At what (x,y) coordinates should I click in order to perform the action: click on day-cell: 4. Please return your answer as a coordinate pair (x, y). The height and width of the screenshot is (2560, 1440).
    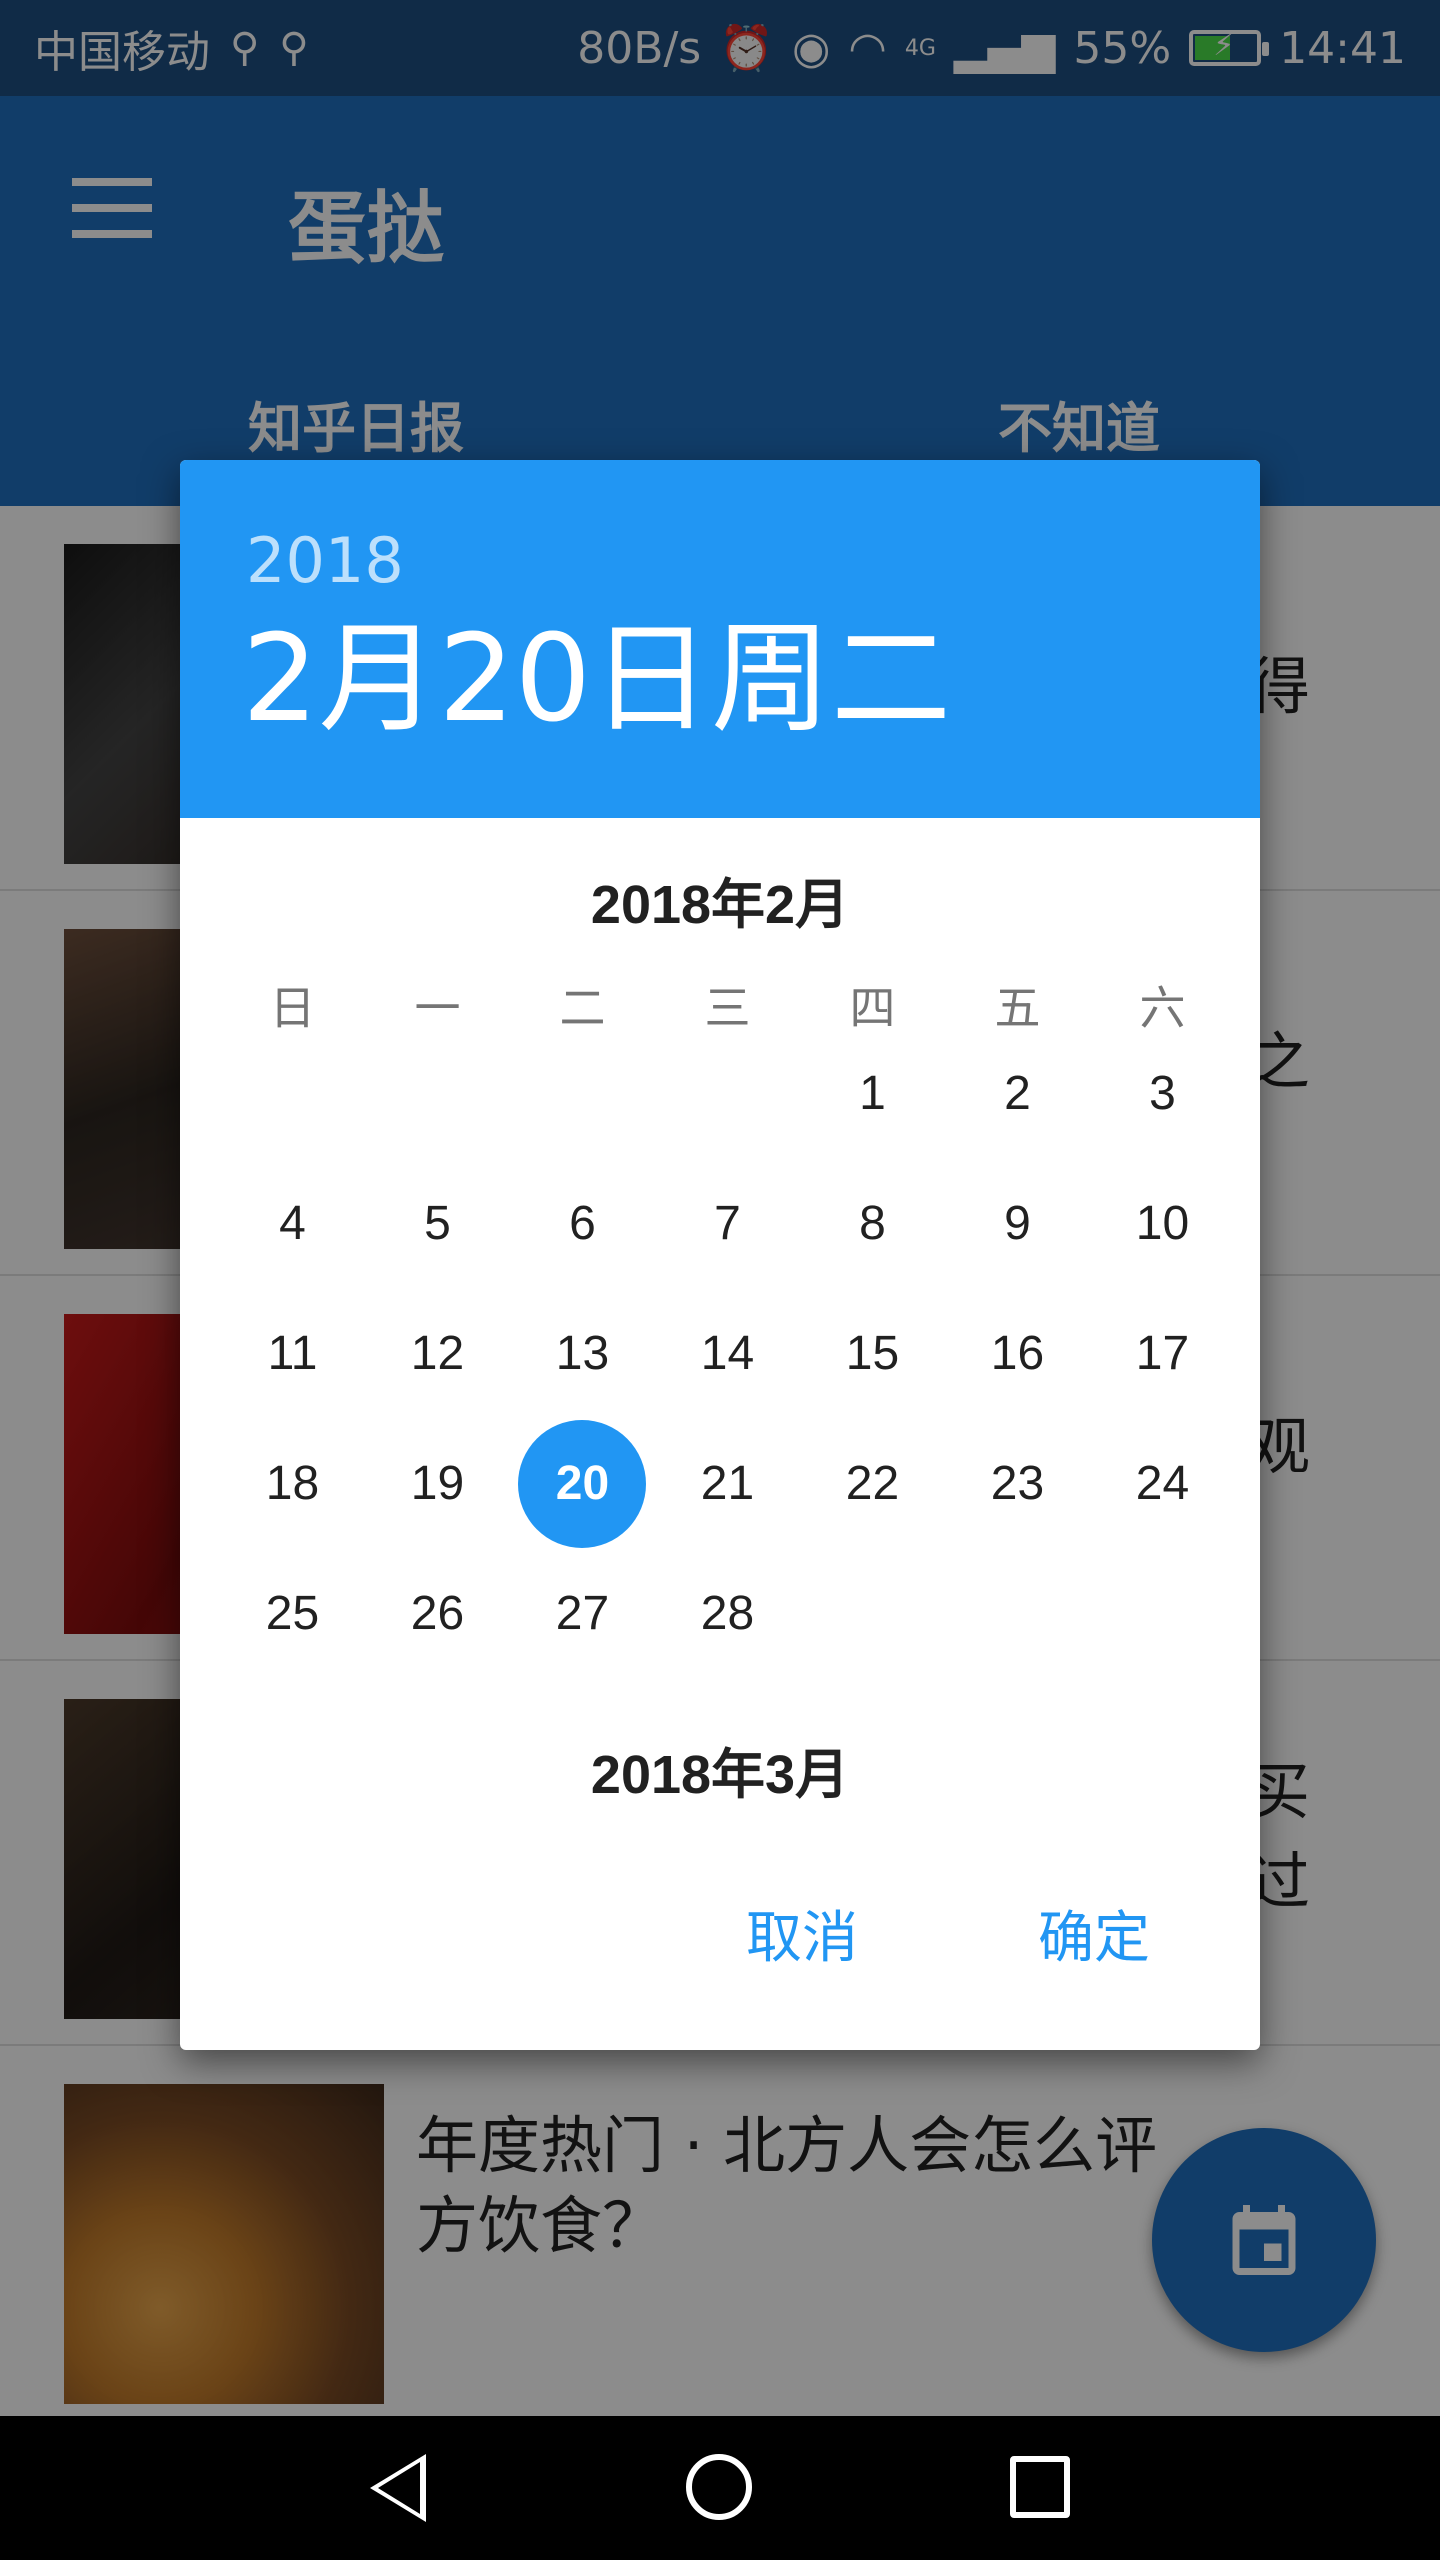
    Looking at the image, I should click on (292, 1223).